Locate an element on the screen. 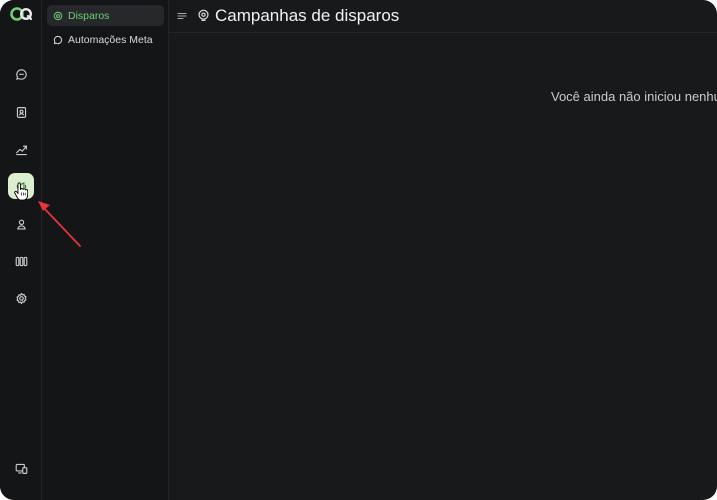  kanban-columns-icon is located at coordinates (21, 261).